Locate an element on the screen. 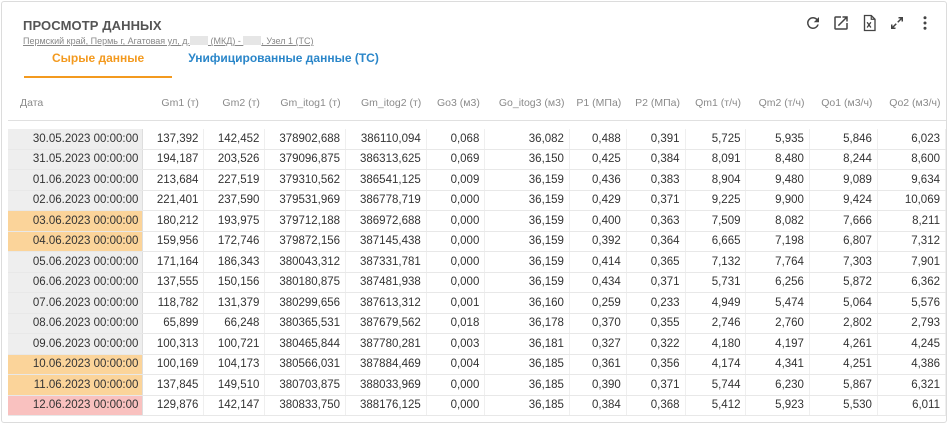  value-cell: 386778,719 is located at coordinates (386, 200).